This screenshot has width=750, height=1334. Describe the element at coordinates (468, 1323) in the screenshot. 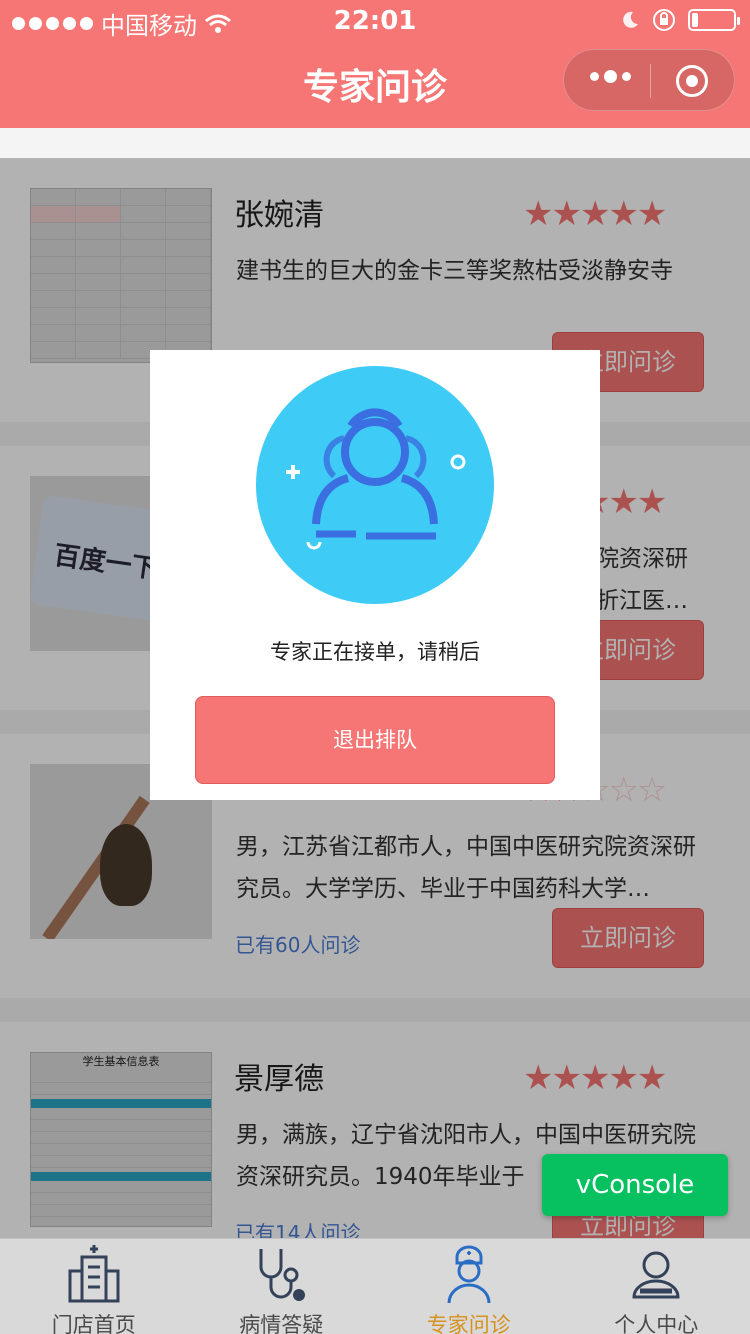

I see `tab-label: 专家问诊` at that location.